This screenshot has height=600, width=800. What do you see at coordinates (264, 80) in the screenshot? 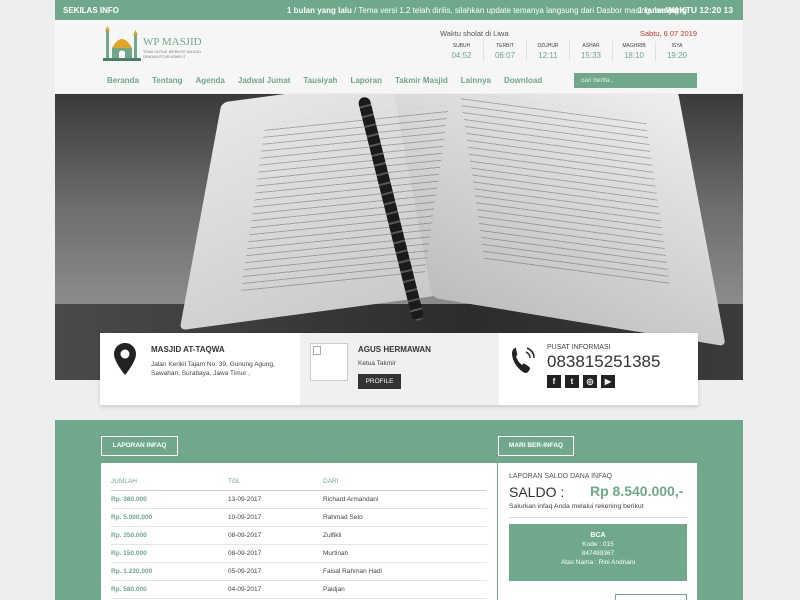
I see `nav-item-jadwal-jumat: Jadwal Jumat` at bounding box center [264, 80].